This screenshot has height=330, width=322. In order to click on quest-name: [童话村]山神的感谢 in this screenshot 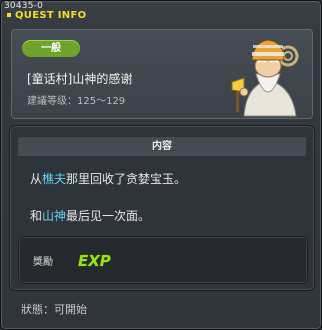, I will do `click(80, 79)`.